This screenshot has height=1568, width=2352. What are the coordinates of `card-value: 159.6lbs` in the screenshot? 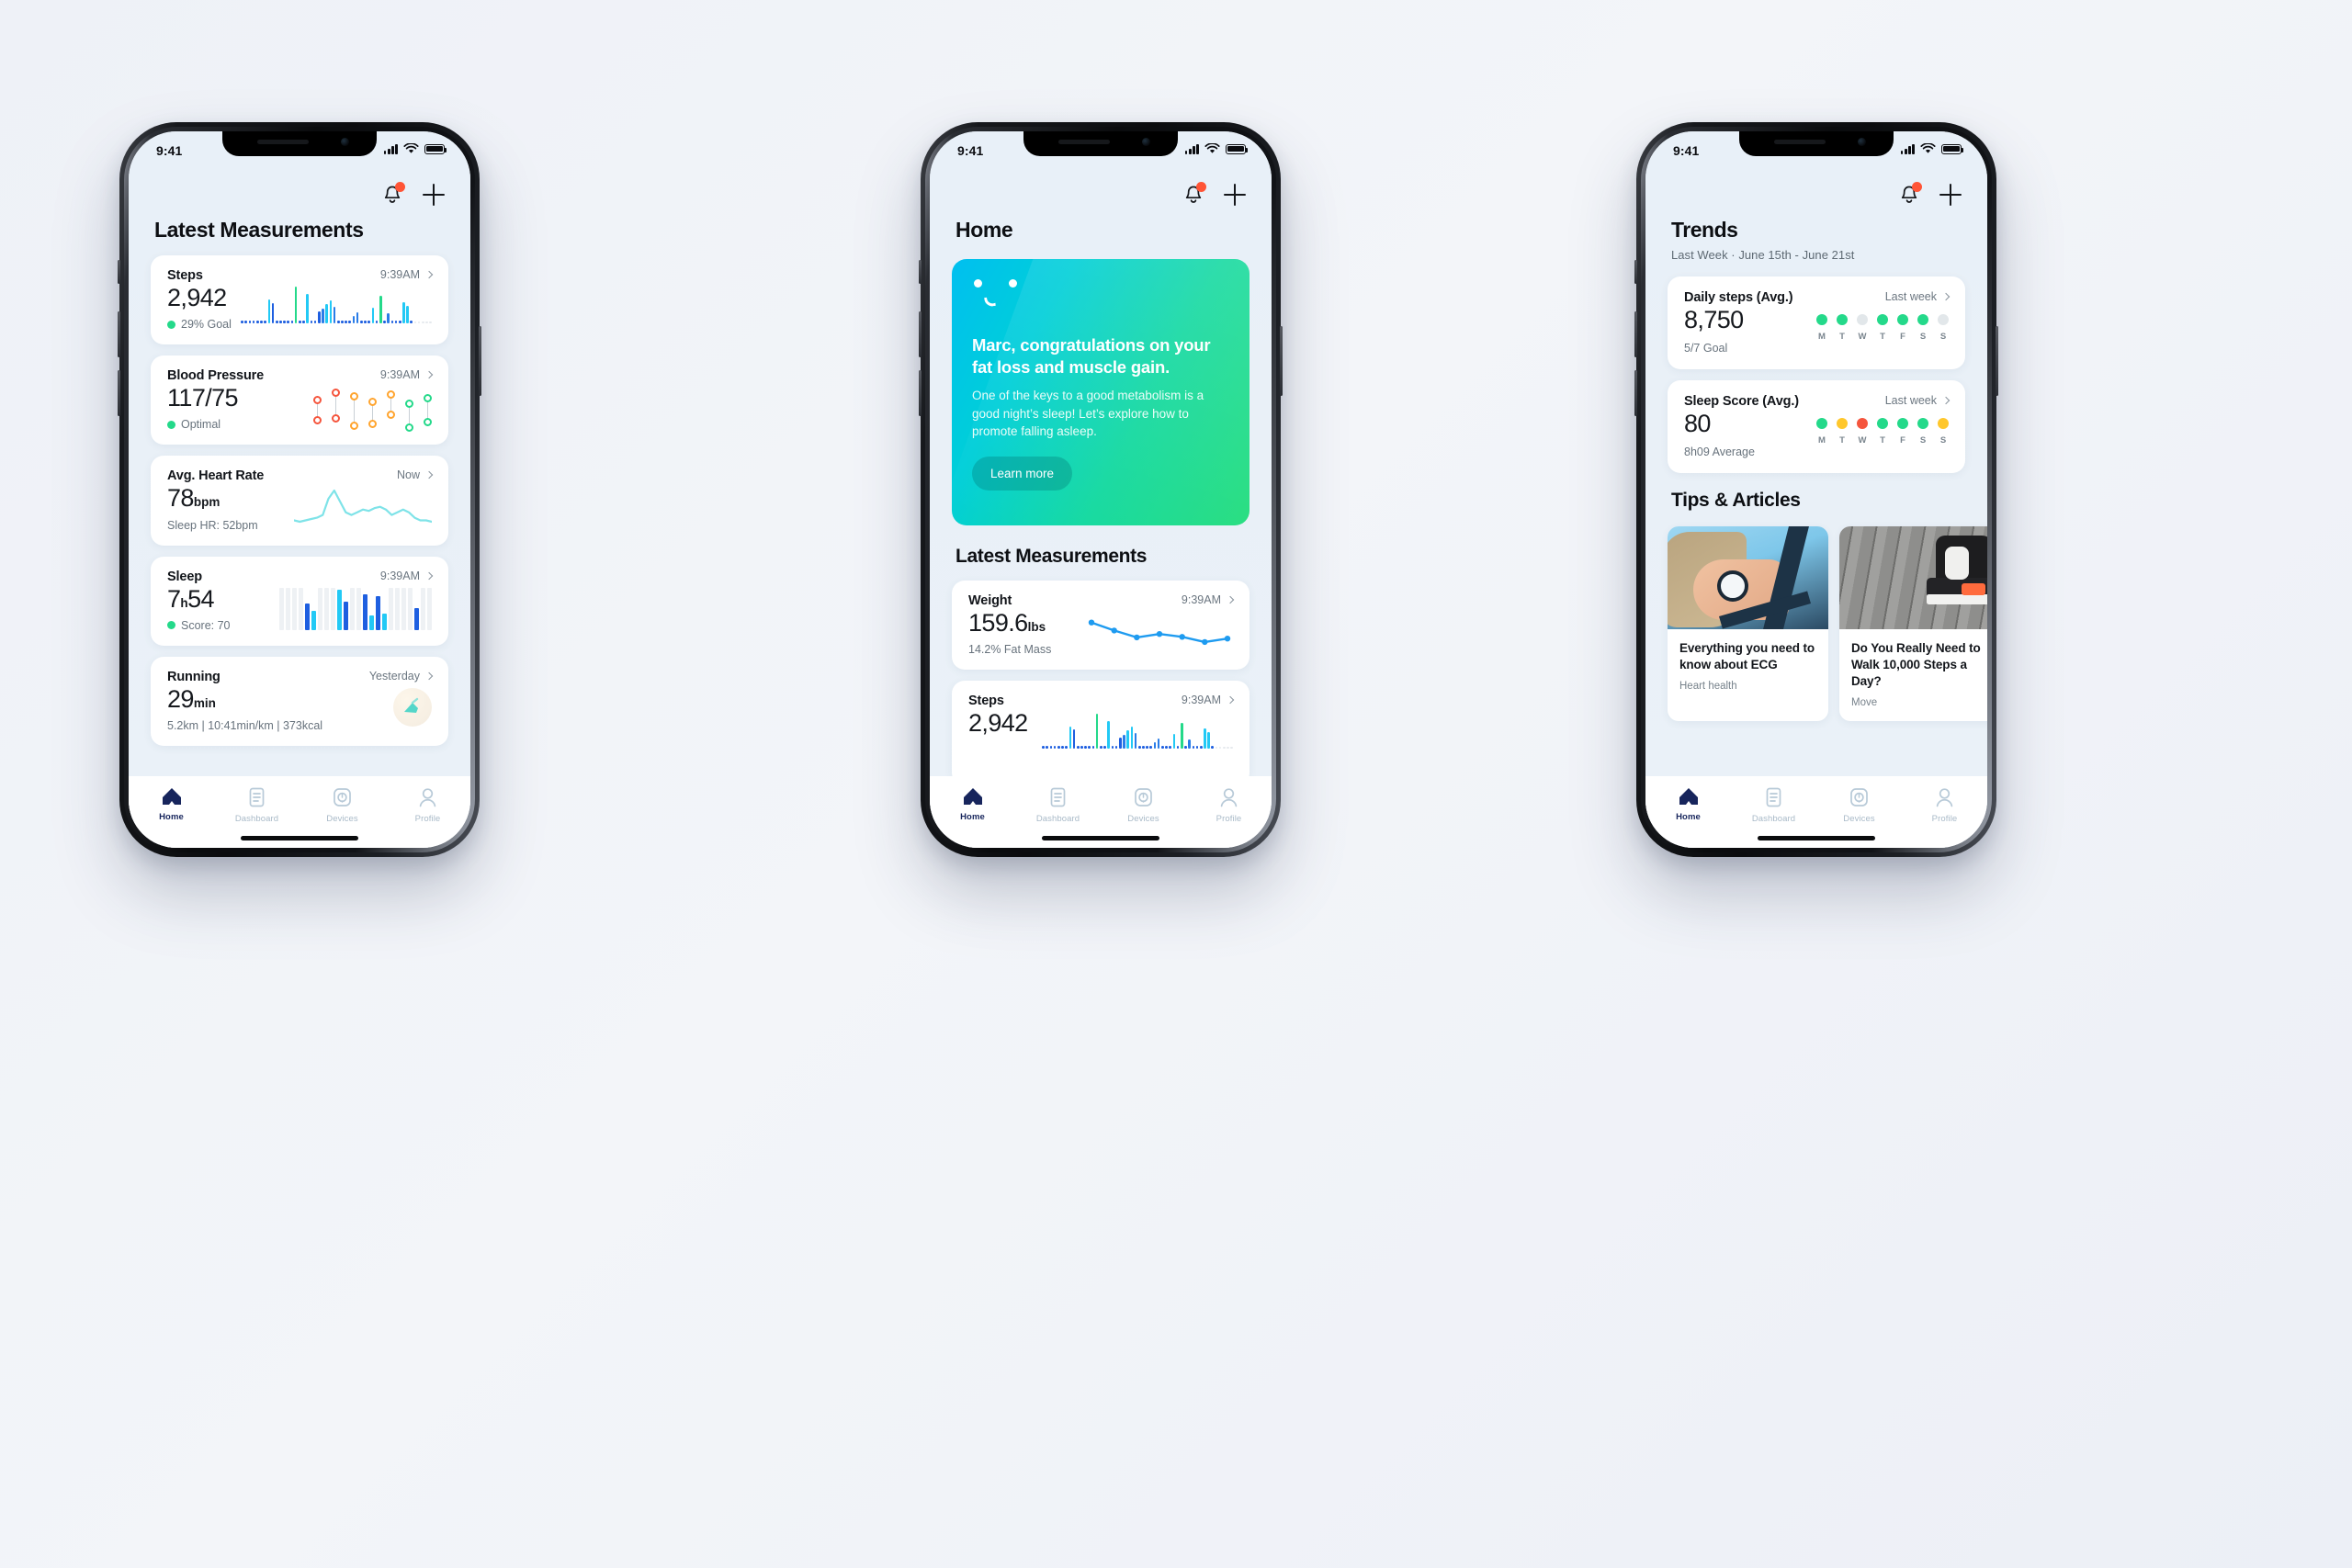 It's located at (1009, 623).